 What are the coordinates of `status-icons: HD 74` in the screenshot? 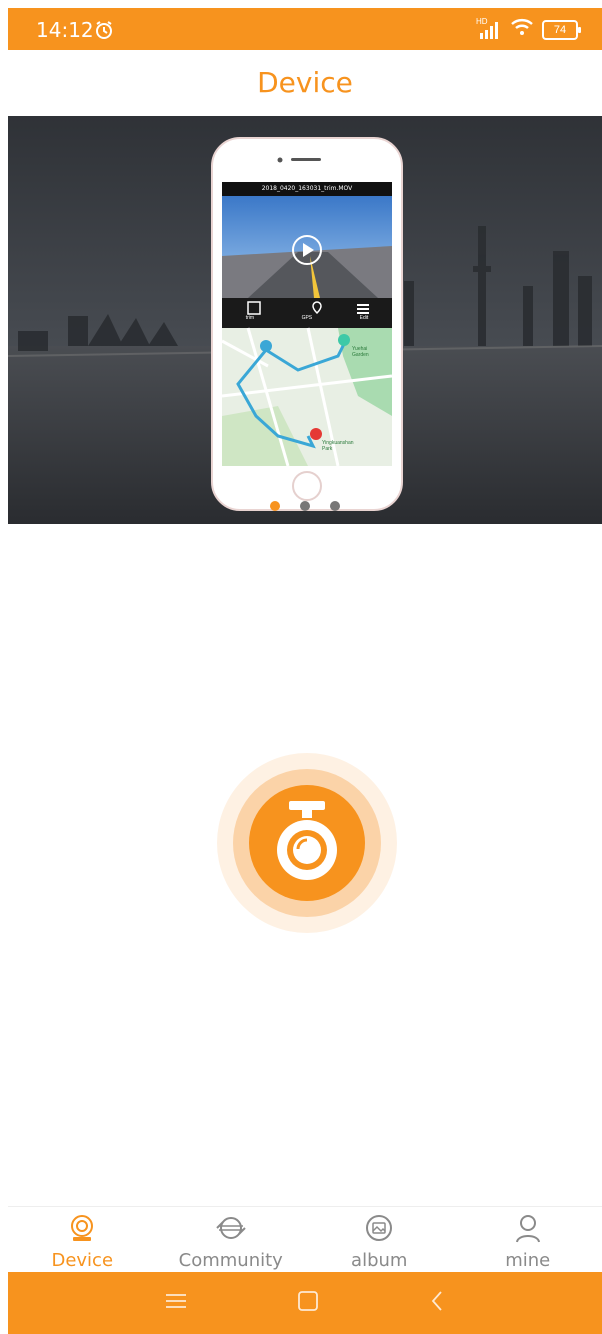 It's located at (528, 29).